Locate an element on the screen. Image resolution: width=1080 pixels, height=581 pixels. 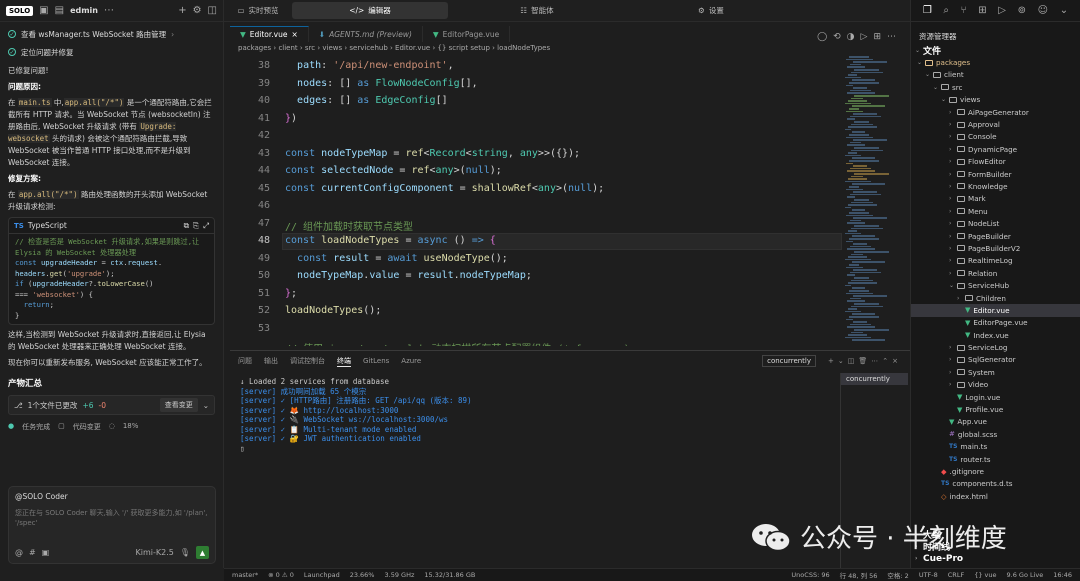
sidebar-toggle-icon: ▣ is located at coordinates (43, 10).